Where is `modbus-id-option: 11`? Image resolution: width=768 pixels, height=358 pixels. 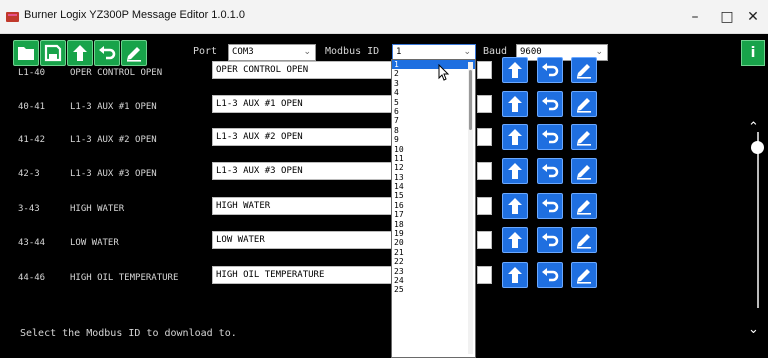 modbus-id-option: 11 is located at coordinates (433, 158).